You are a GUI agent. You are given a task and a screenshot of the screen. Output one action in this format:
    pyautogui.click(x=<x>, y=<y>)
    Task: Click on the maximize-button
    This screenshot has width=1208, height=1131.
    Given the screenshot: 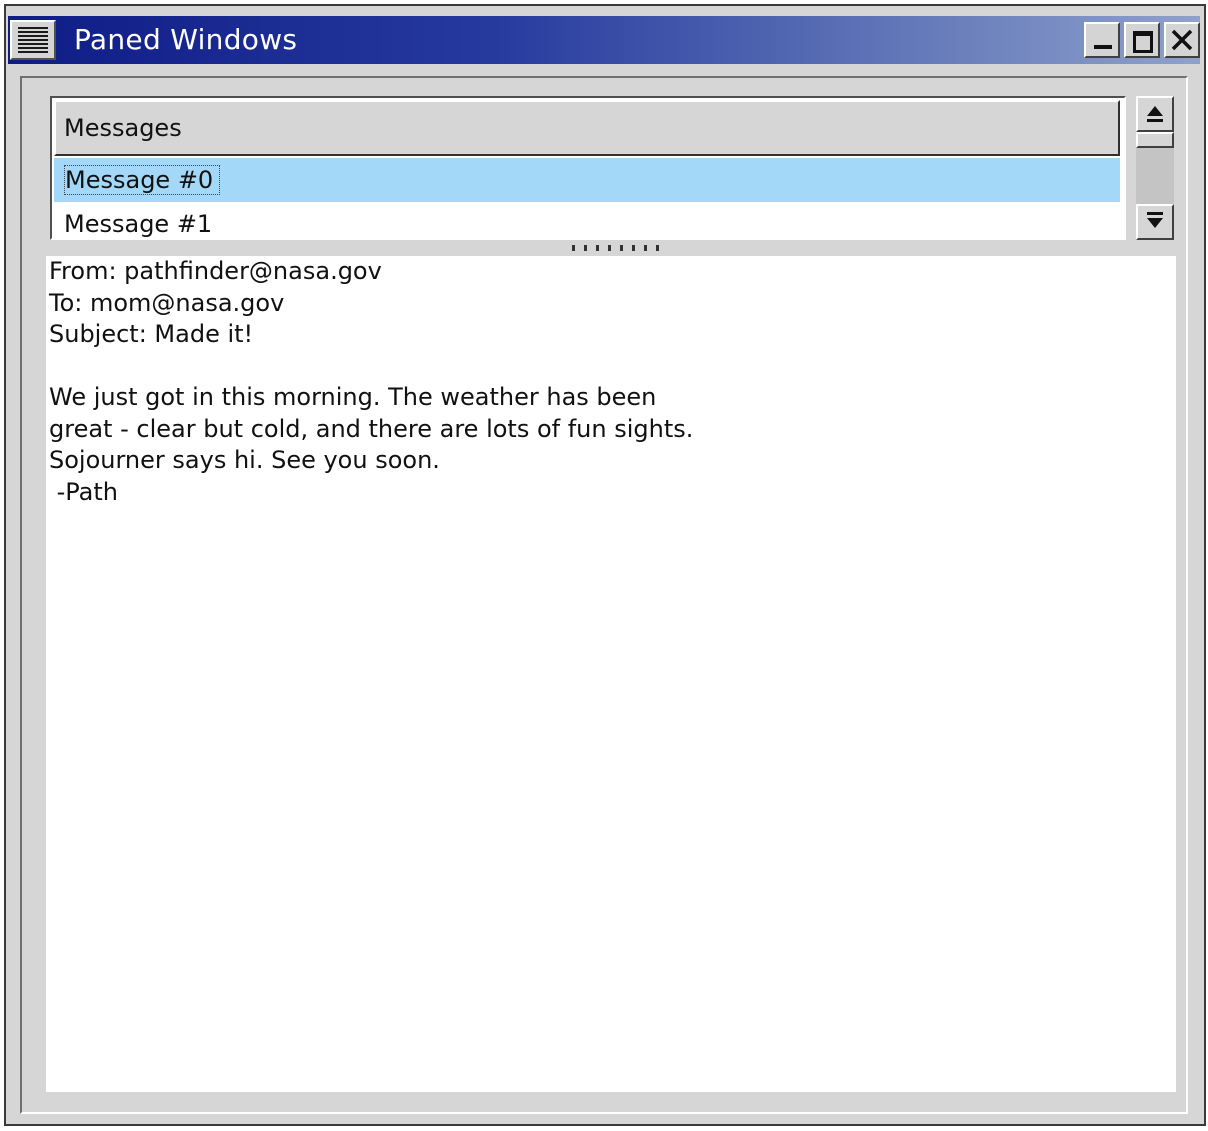 What is the action you would take?
    pyautogui.click(x=1142, y=40)
    